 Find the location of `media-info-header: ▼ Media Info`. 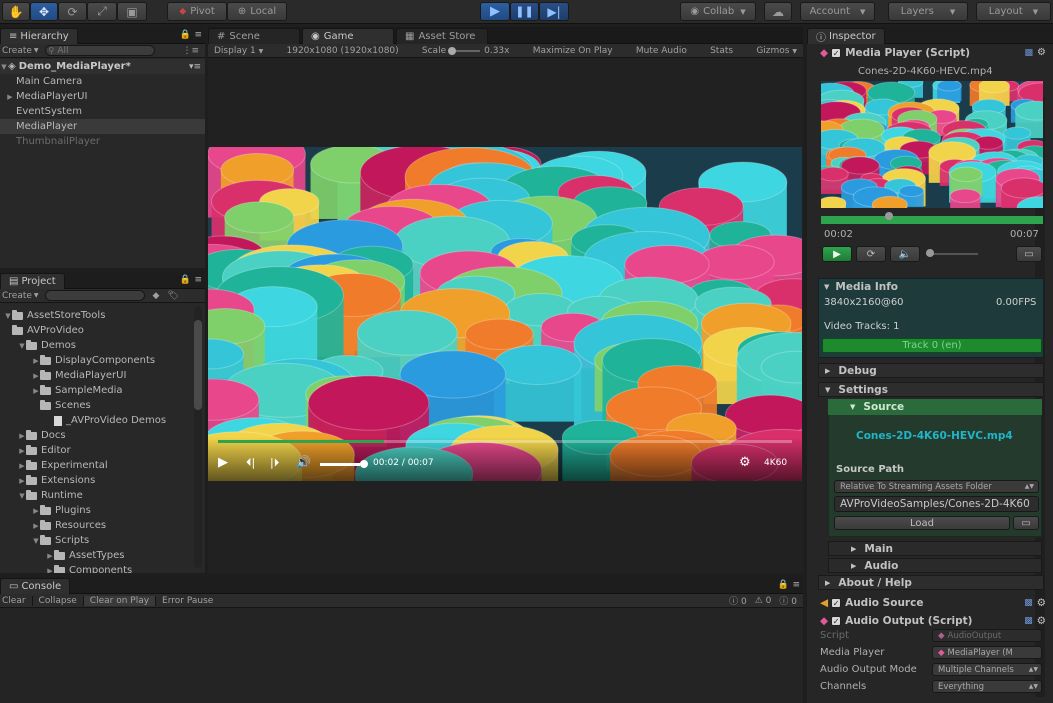

media-info-header: ▼ Media Info is located at coordinates (931, 286).